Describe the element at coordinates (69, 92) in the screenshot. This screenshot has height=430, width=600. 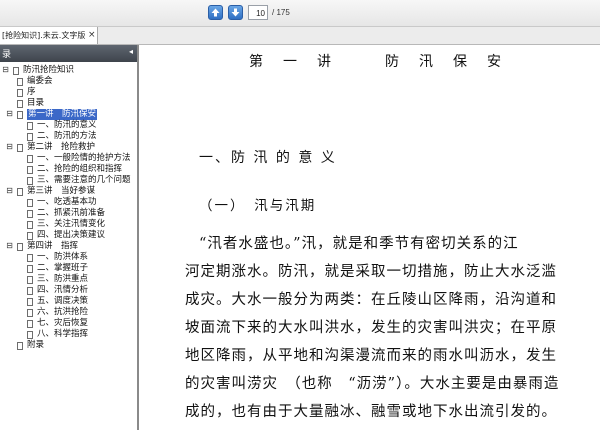
I see `bookmark-item: 序` at that location.